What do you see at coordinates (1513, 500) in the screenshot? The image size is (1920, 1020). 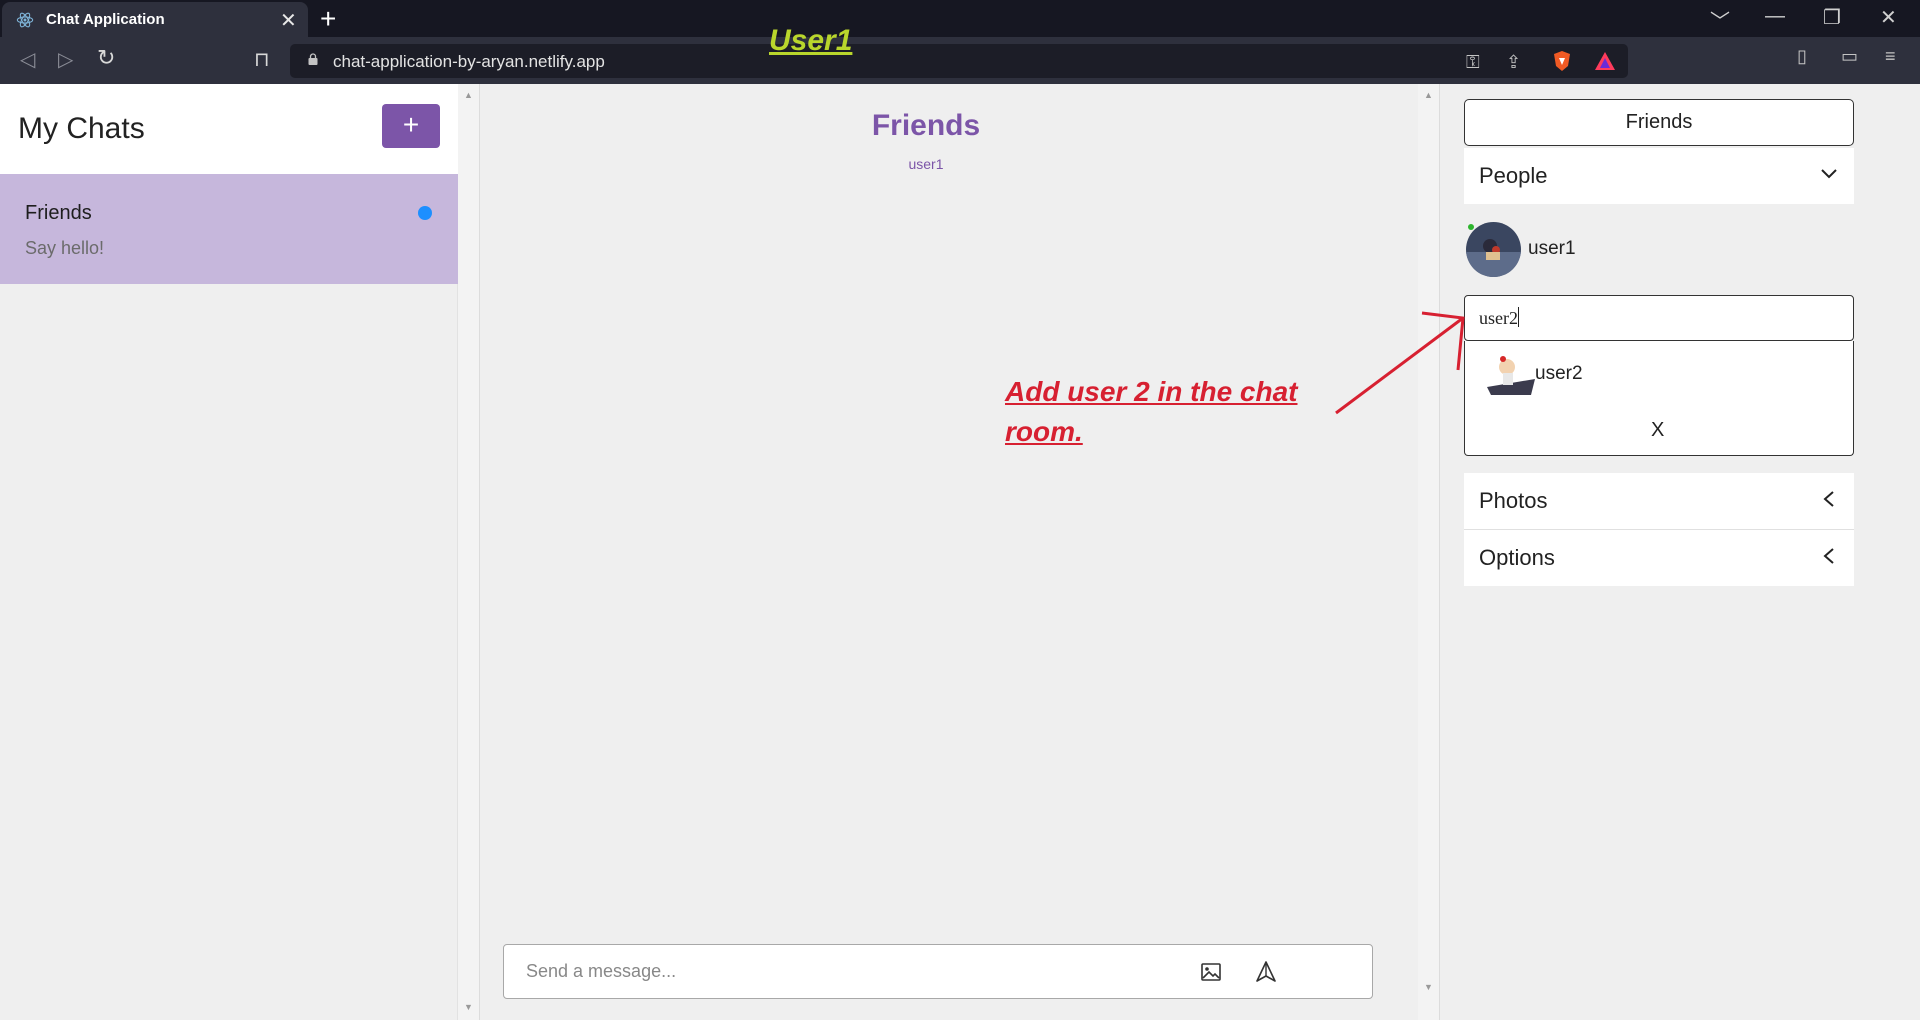 I see `photos-section-label: Photos` at bounding box center [1513, 500].